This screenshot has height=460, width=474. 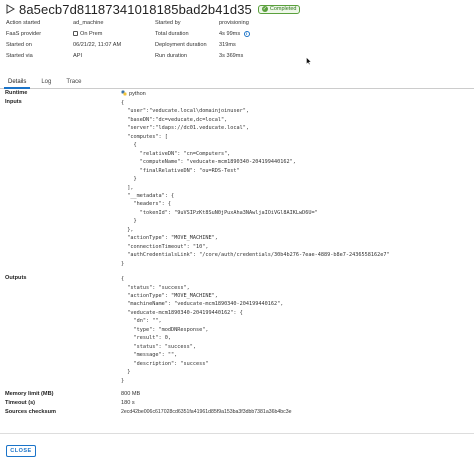 What do you see at coordinates (237, 94) in the screenshot?
I see `runtime-row: Runtime python` at bounding box center [237, 94].